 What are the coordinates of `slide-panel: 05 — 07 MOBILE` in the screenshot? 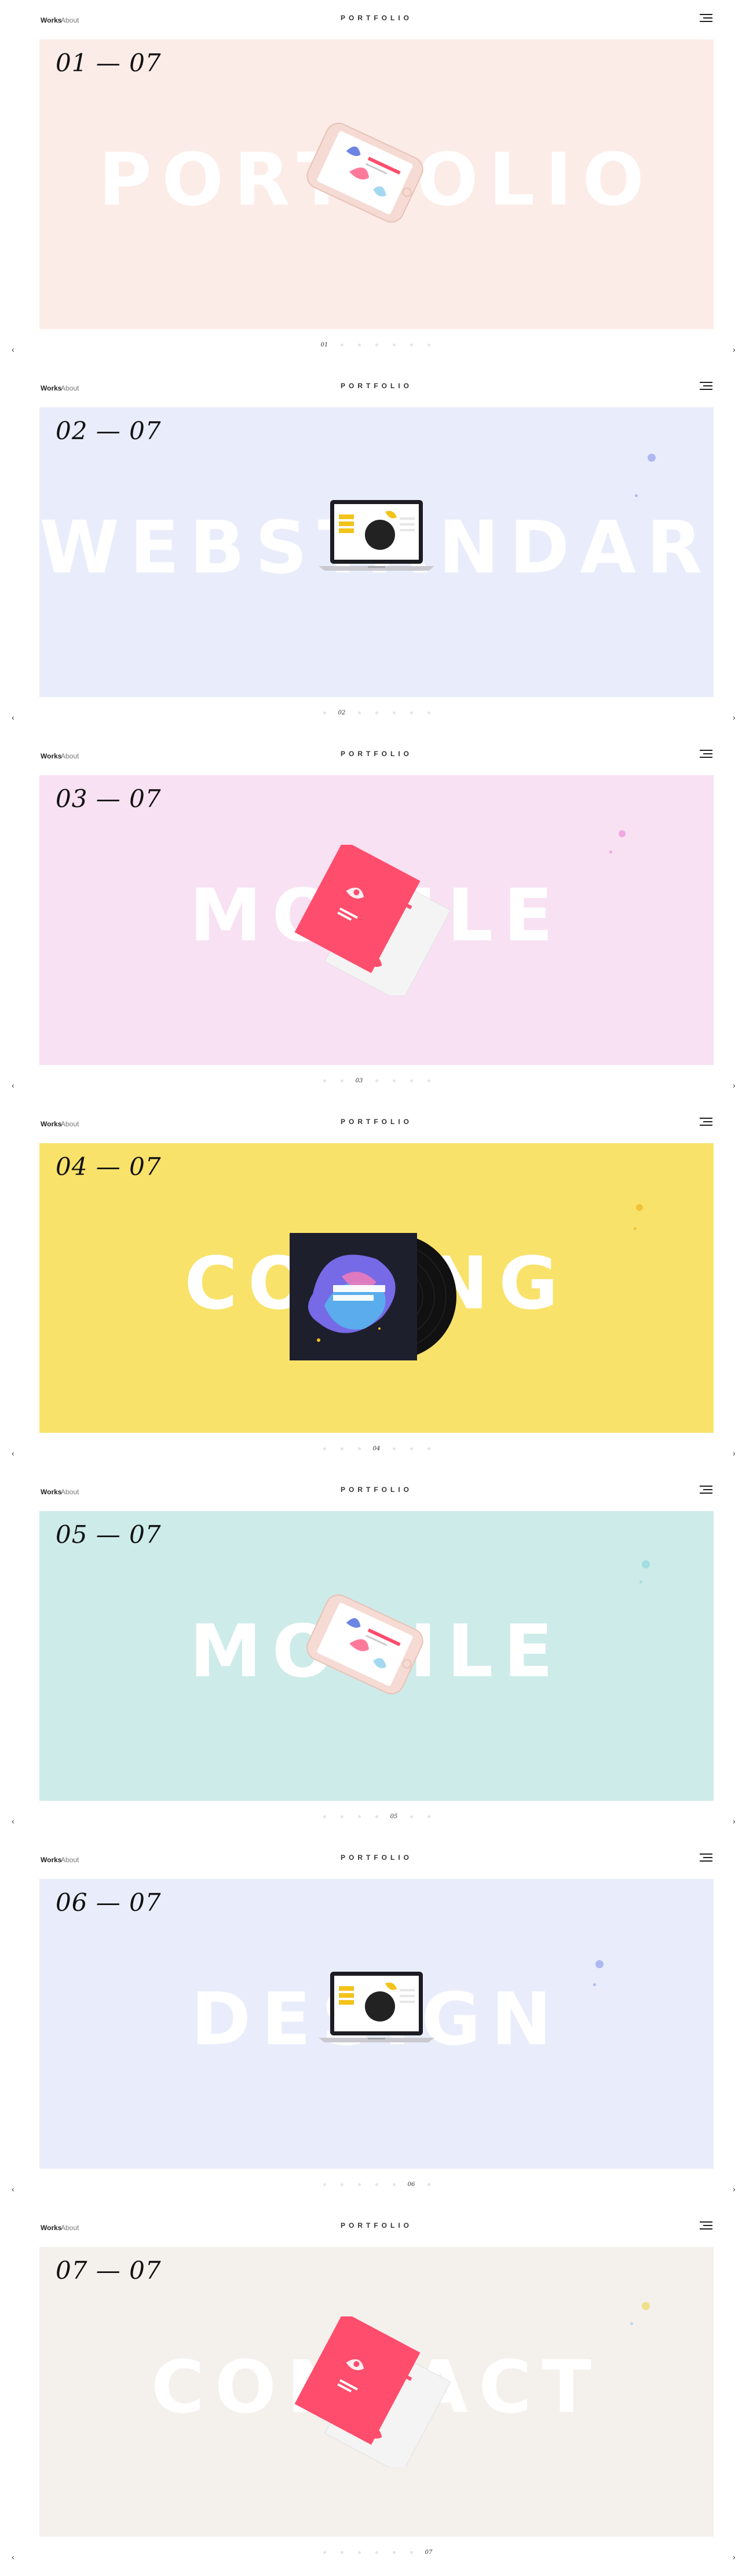 It's located at (376, 1656).